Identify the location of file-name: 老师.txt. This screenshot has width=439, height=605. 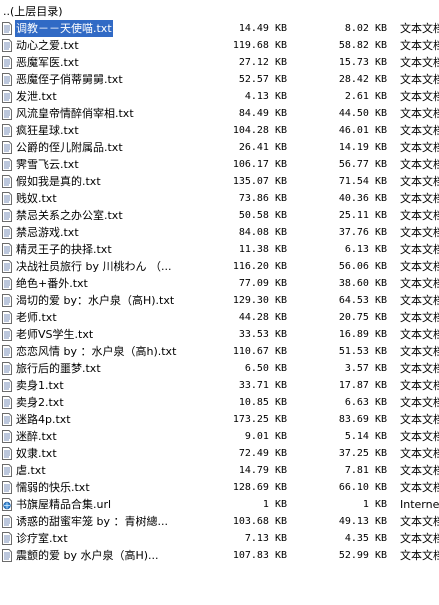
(36, 317).